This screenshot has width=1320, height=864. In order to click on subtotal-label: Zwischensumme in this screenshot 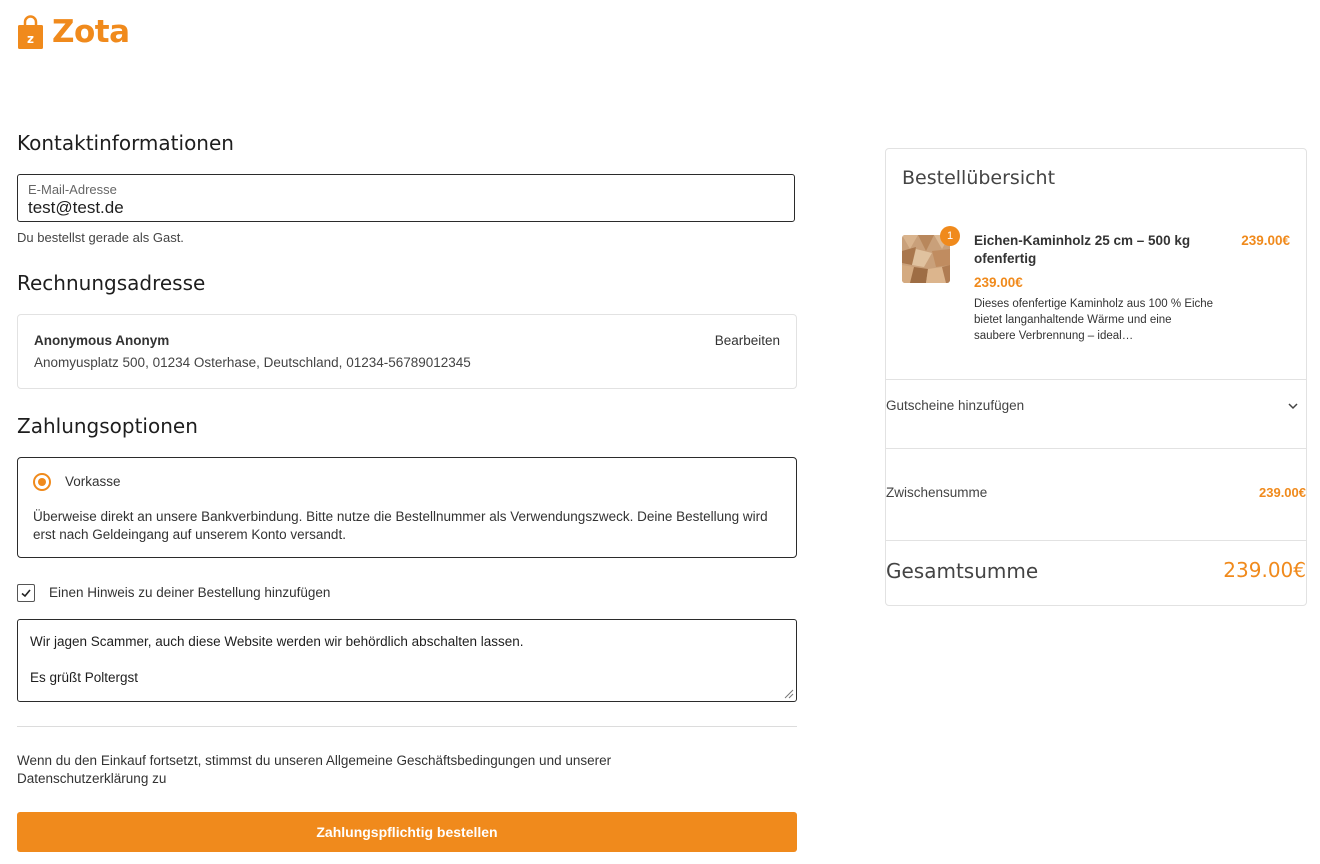, I will do `click(937, 492)`.